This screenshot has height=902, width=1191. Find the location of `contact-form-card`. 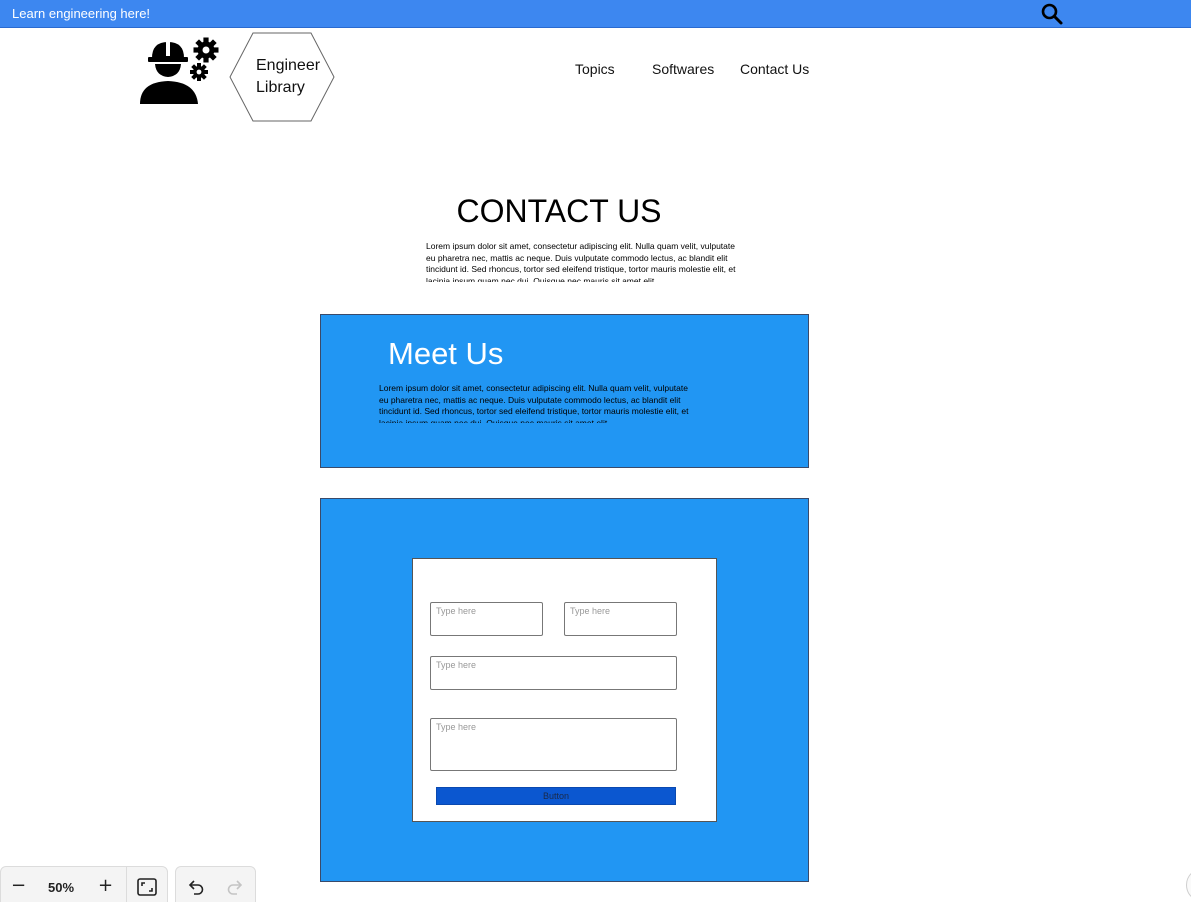

contact-form-card is located at coordinates (564, 690).